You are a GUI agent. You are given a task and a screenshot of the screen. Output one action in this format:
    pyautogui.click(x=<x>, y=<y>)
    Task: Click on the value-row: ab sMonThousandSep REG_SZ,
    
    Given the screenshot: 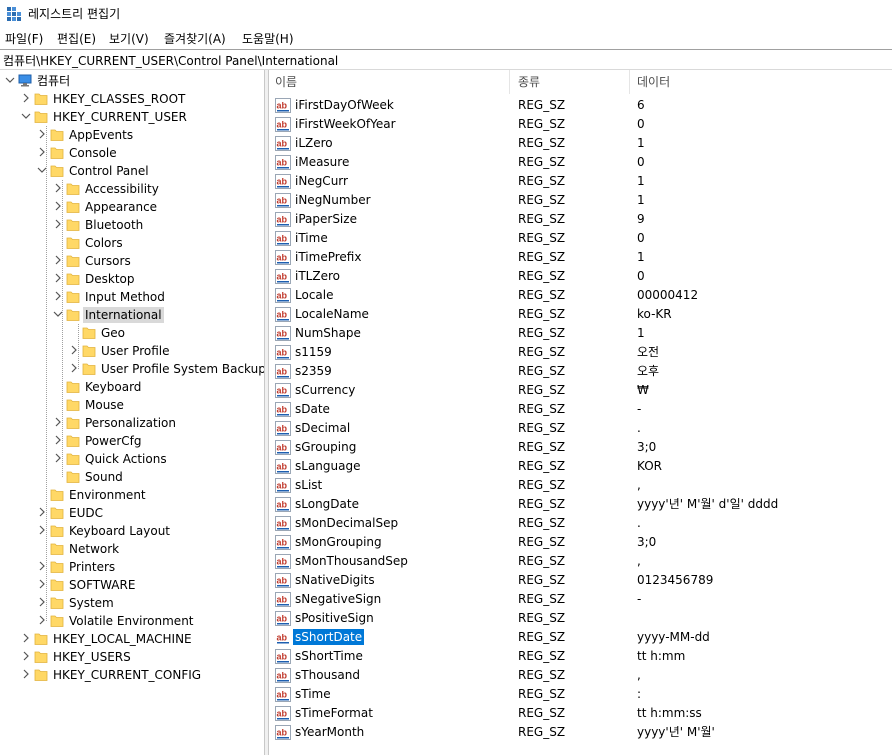 What is the action you would take?
    pyautogui.click(x=580, y=561)
    